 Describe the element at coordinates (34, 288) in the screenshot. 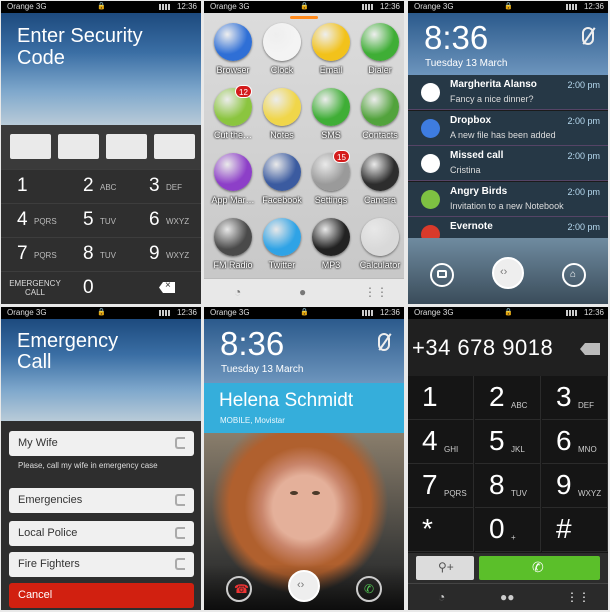

I see `emergency-call-key: EMERGENCY CALL` at that location.